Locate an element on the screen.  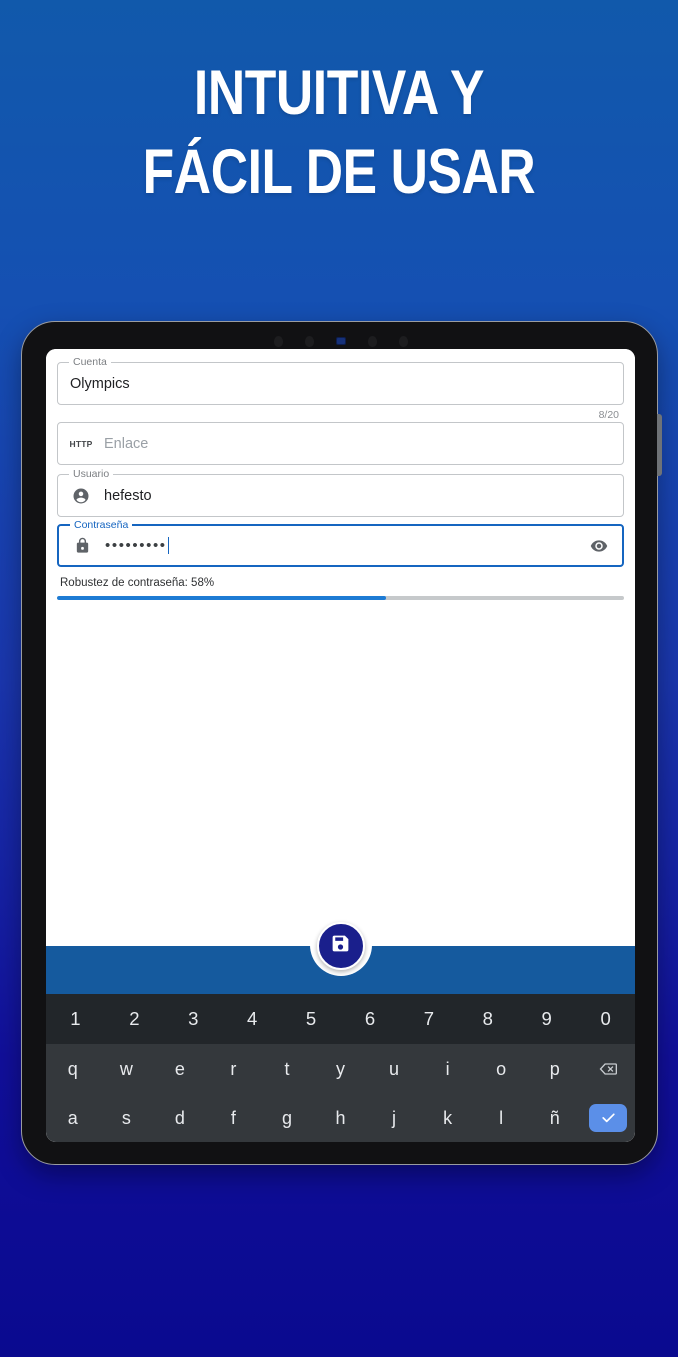
keyboard-enter-key is located at coordinates (608, 1117).